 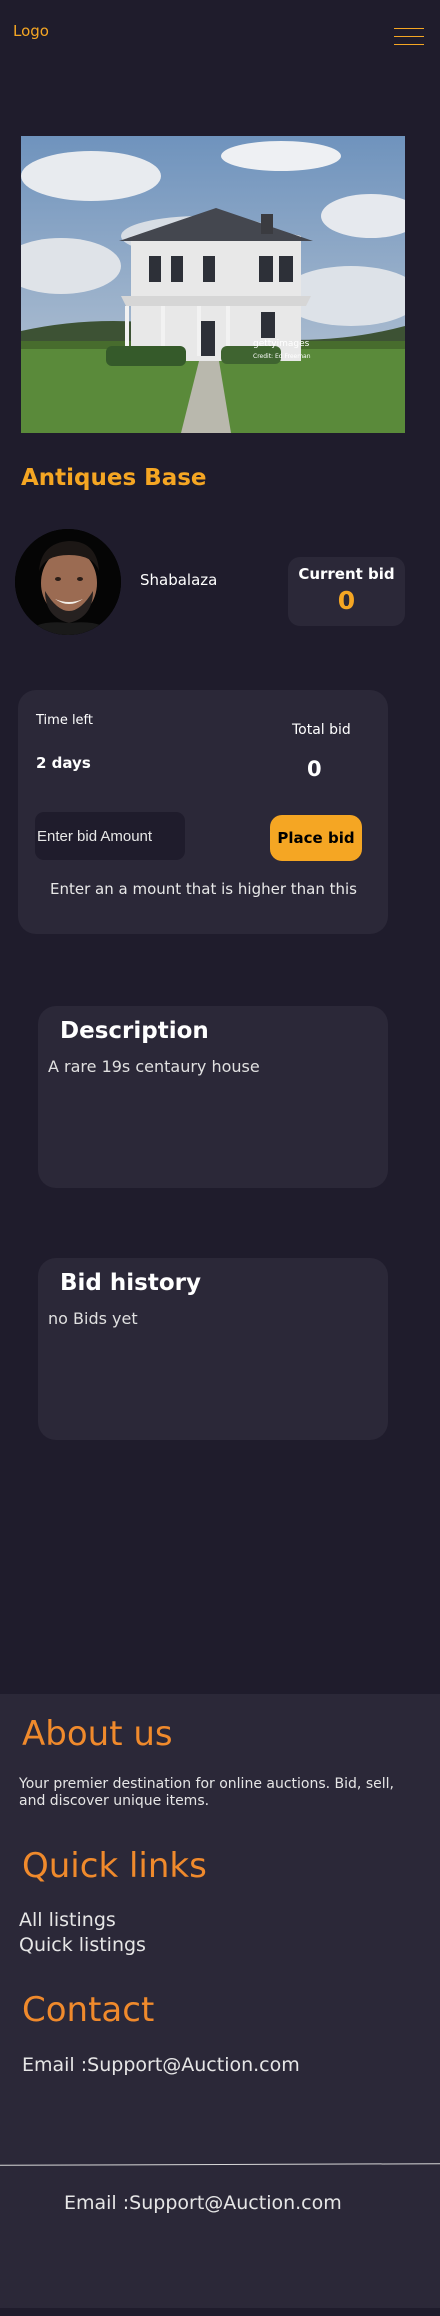 I want to click on description-text: A rare 19s centaury house, so click(x=154, y=1066).